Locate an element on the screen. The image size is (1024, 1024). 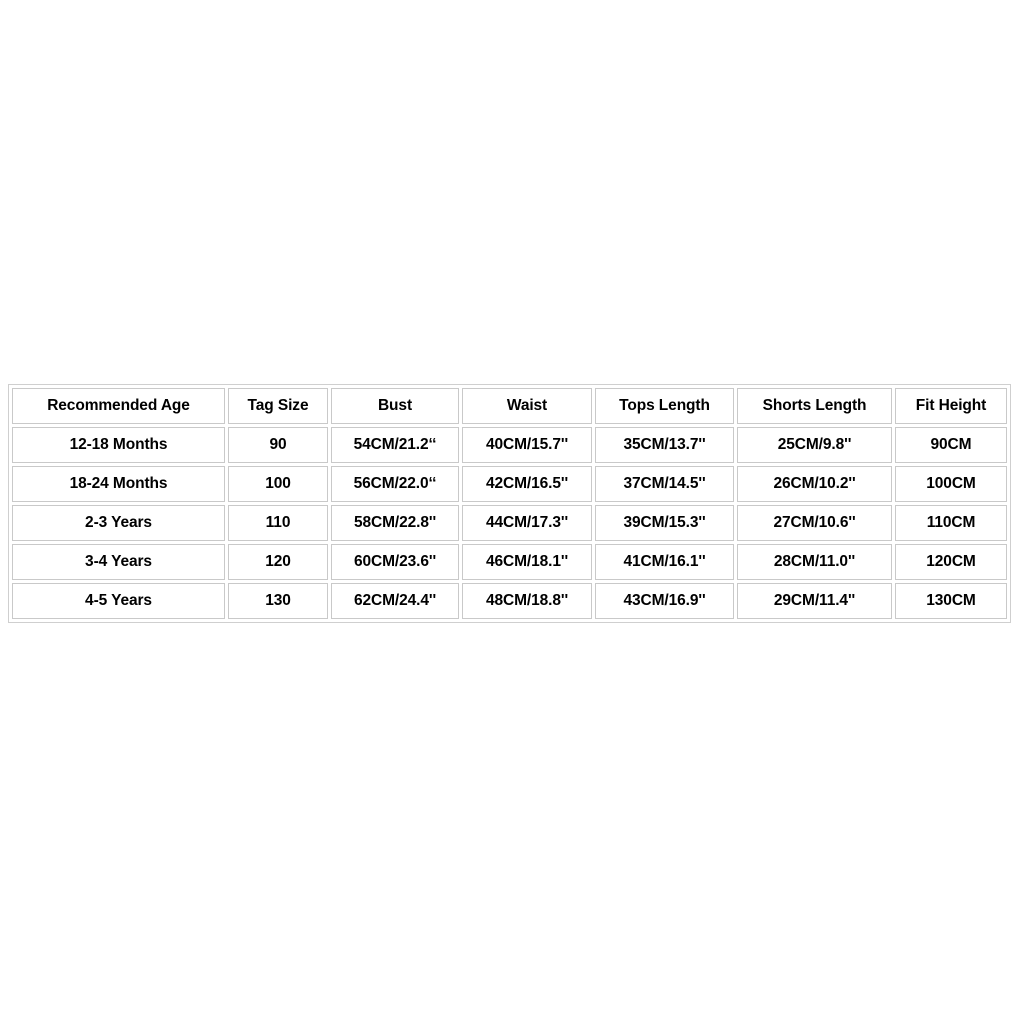
cell-waist: 48CM/18.8'' is located at coordinates (527, 601).